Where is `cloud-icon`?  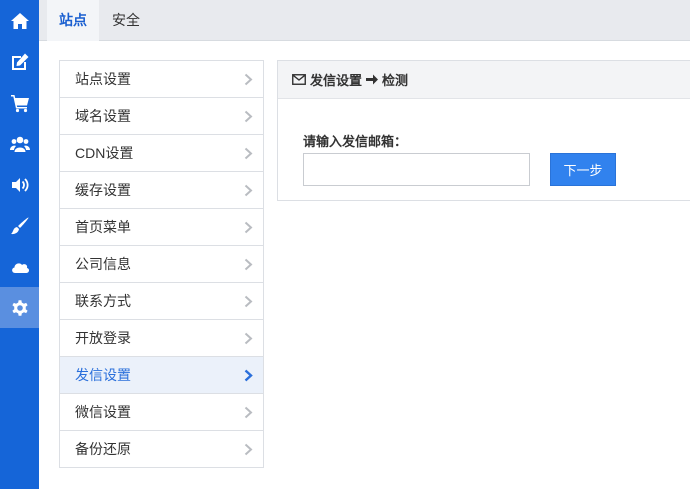
cloud-icon is located at coordinates (20, 267).